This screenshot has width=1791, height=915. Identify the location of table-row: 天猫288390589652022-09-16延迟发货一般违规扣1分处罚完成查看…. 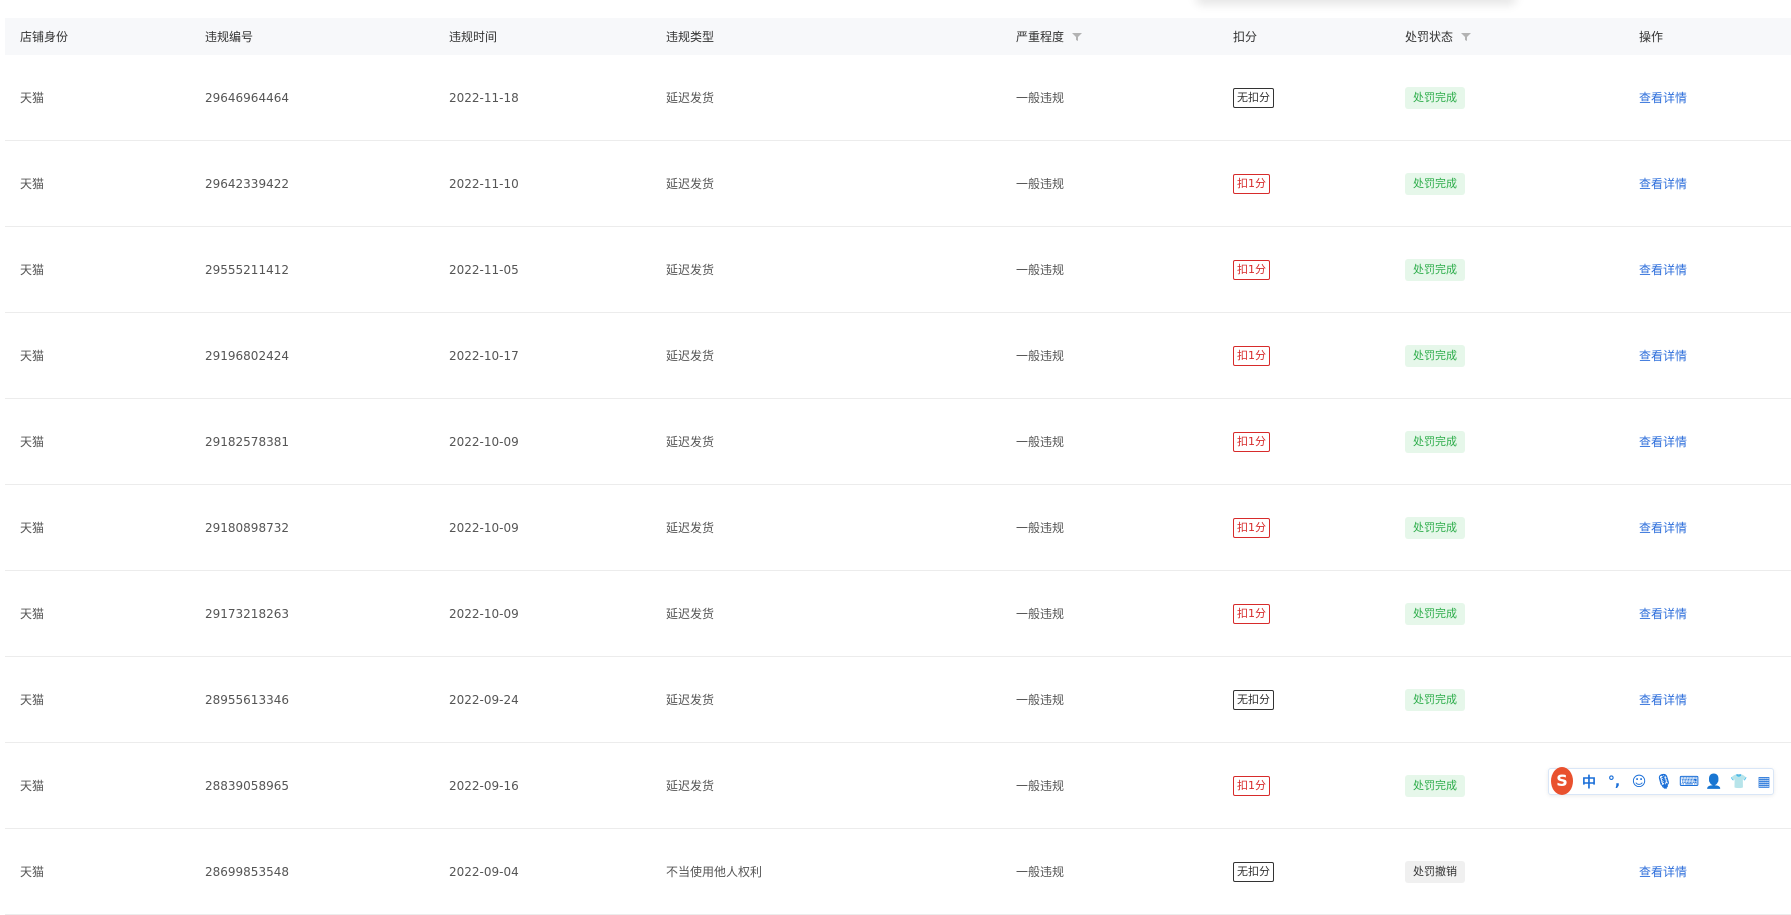
(898, 786).